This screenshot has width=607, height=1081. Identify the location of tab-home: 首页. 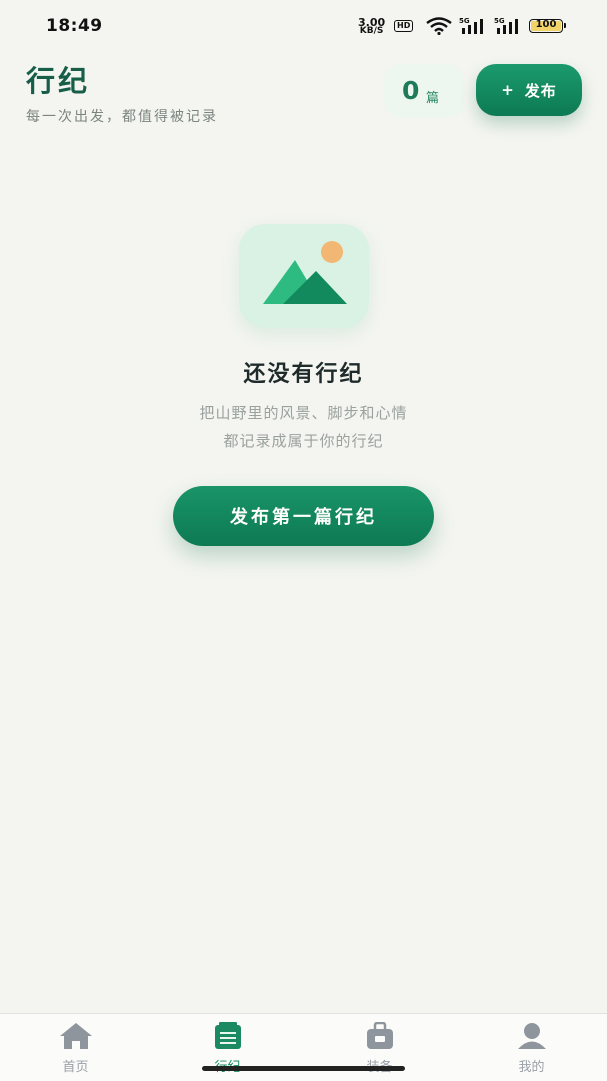
(75, 1047).